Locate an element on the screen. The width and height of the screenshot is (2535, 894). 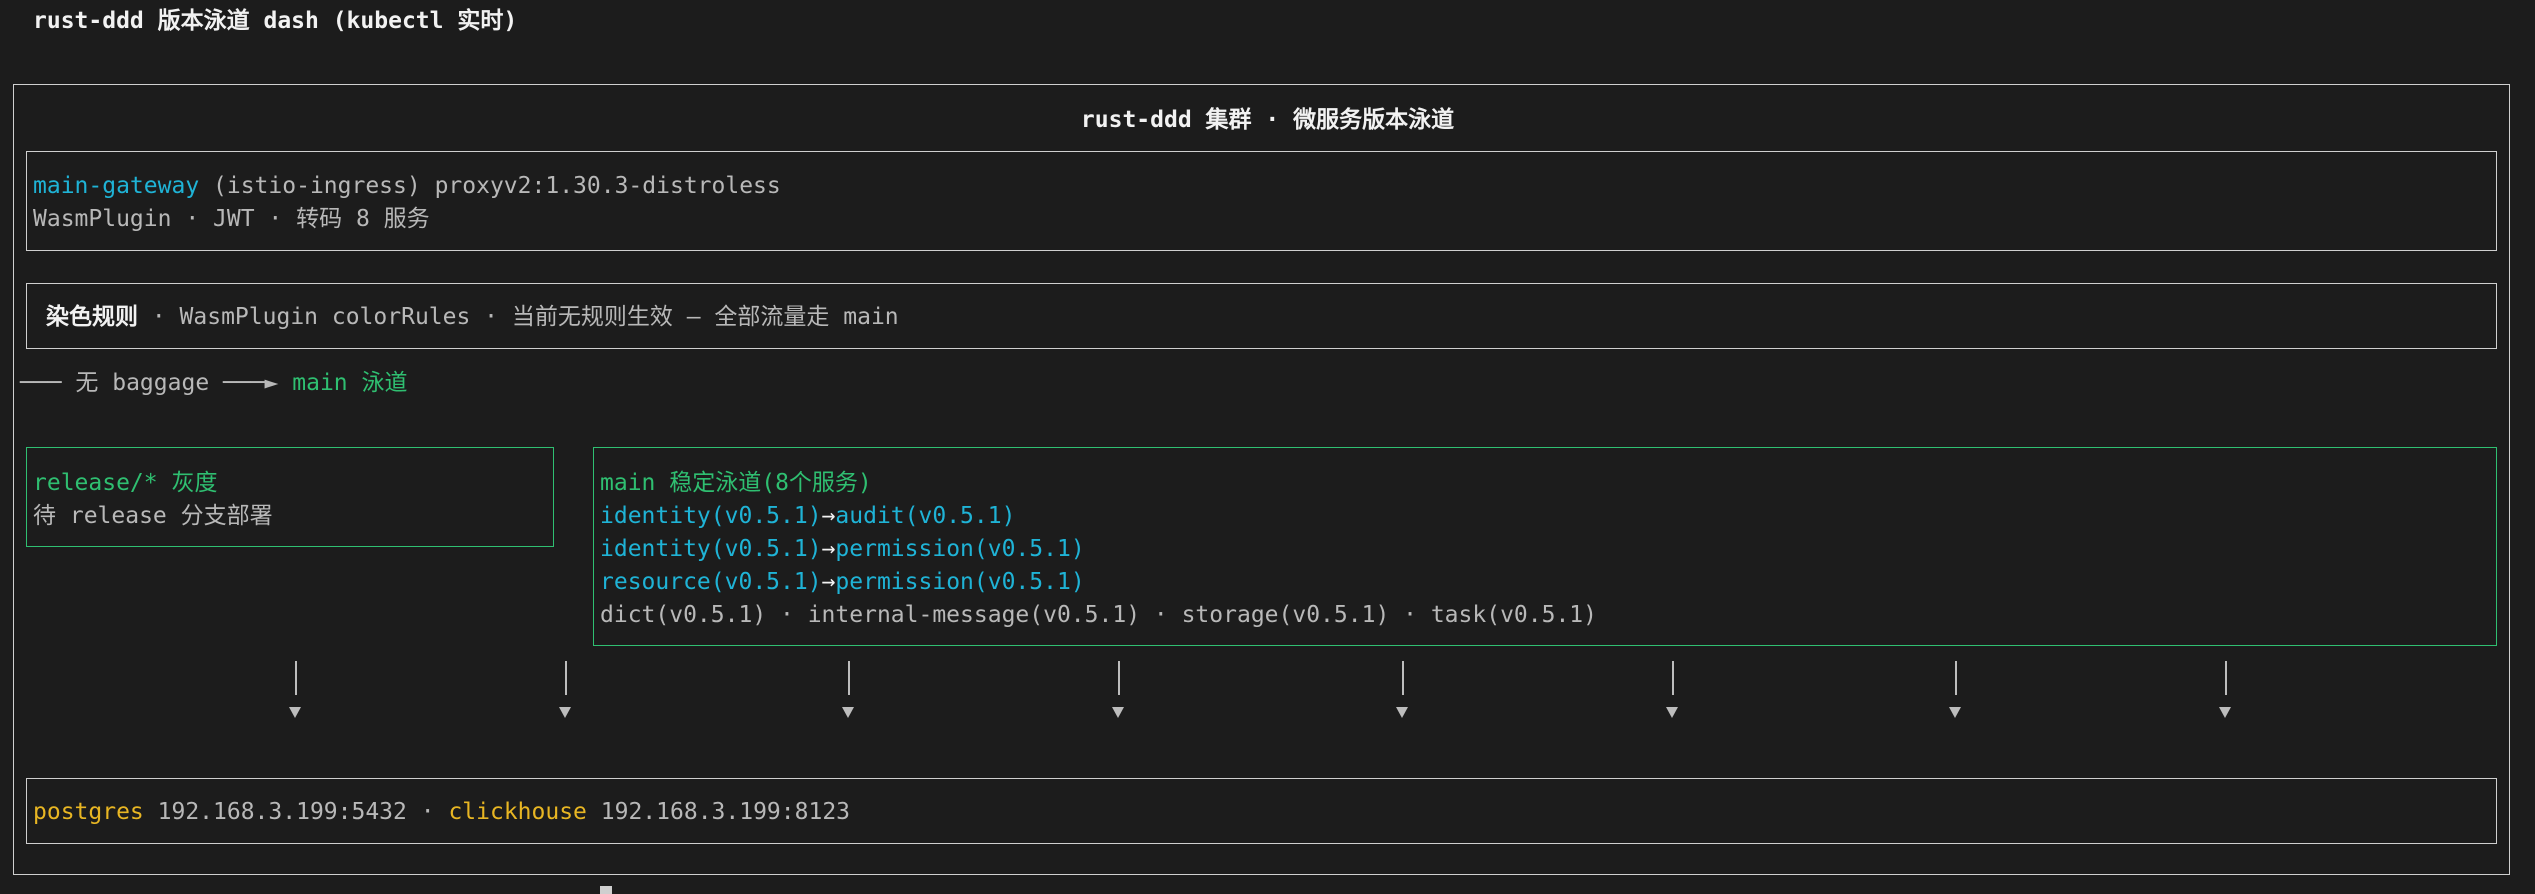
release-lane-status: 待 release 分支部署 is located at coordinates (153, 516).